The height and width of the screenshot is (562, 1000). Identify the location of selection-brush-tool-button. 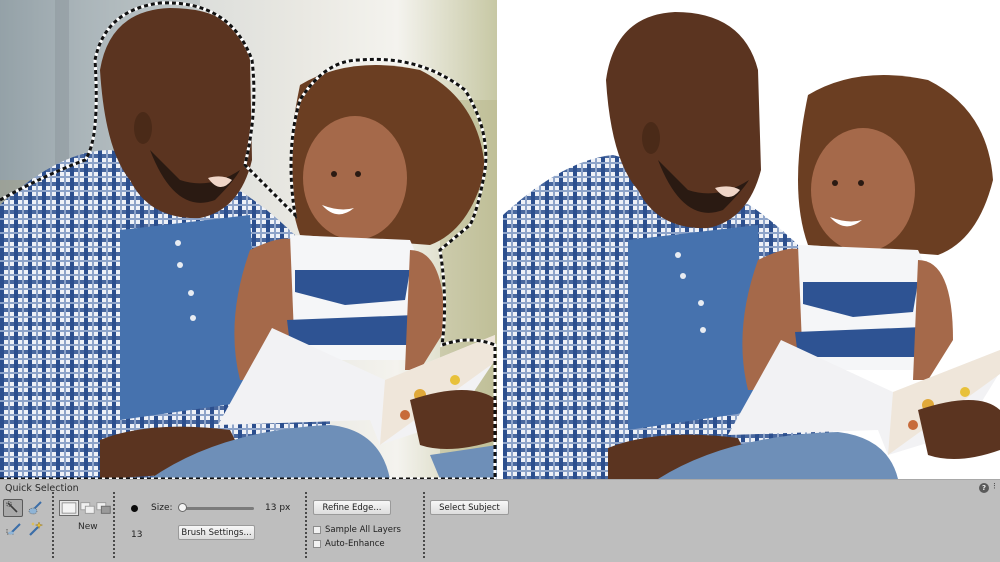
(35, 508).